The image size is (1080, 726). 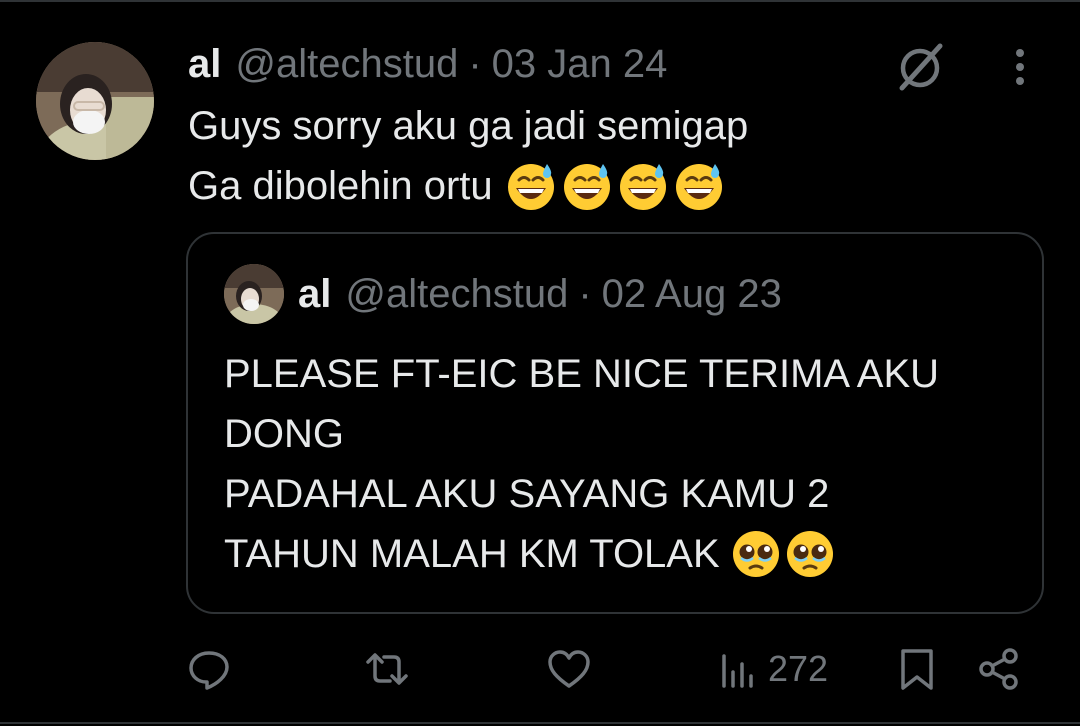 I want to click on views-button: 272, so click(x=772, y=669).